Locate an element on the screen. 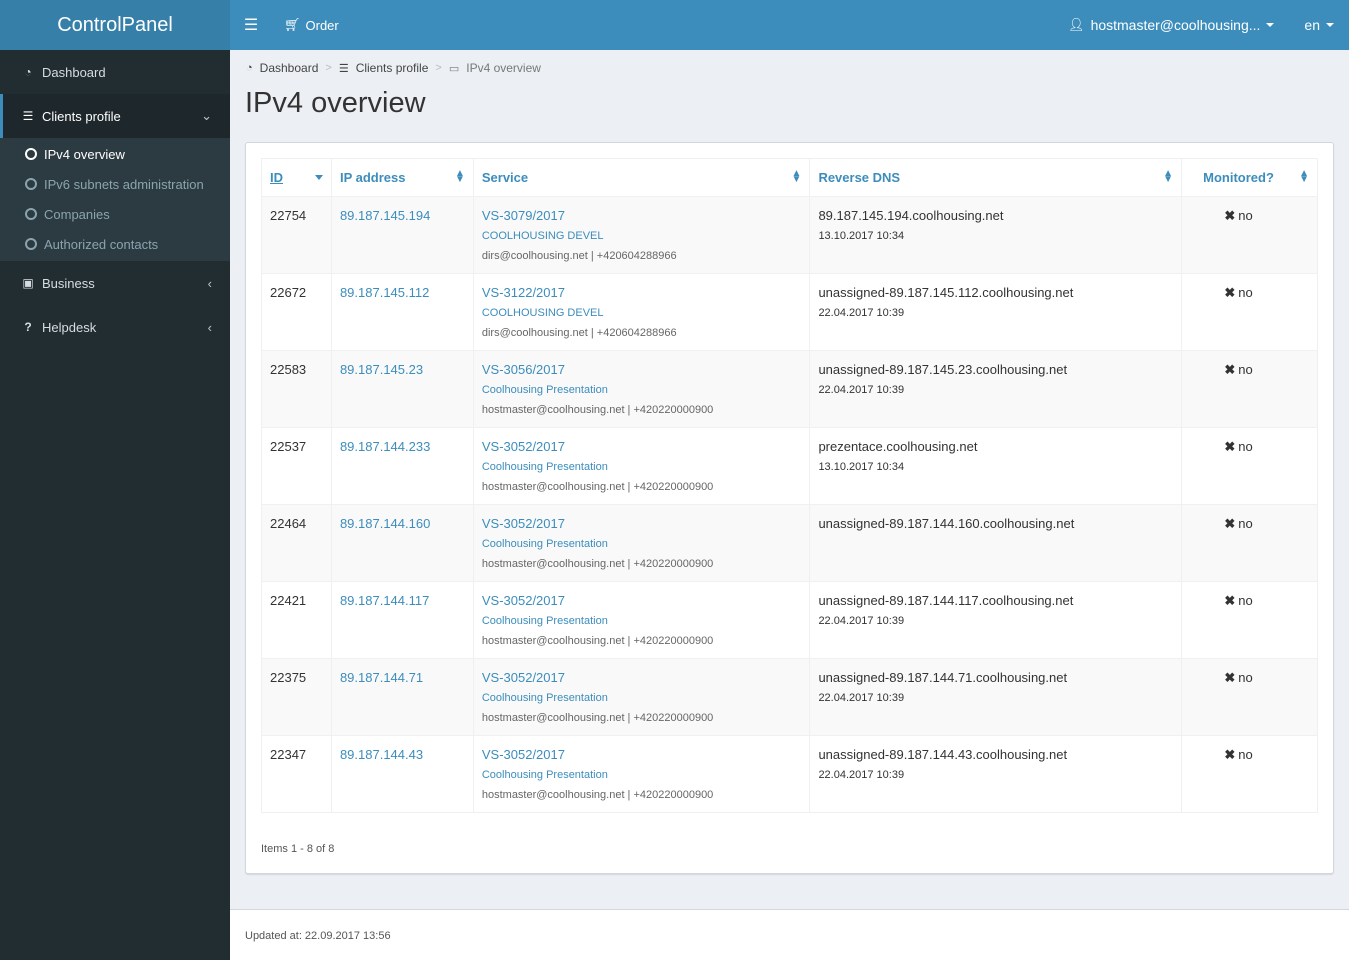 Image resolution: width=1349 pixels, height=960 pixels. sidebar-item-ipv6-subnets: IPv6 subnets administration is located at coordinates (115, 184).